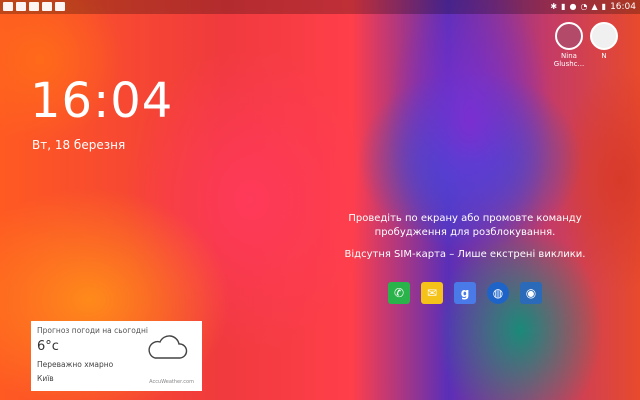  I want to click on vibrate-icon: ▮, so click(563, 6).